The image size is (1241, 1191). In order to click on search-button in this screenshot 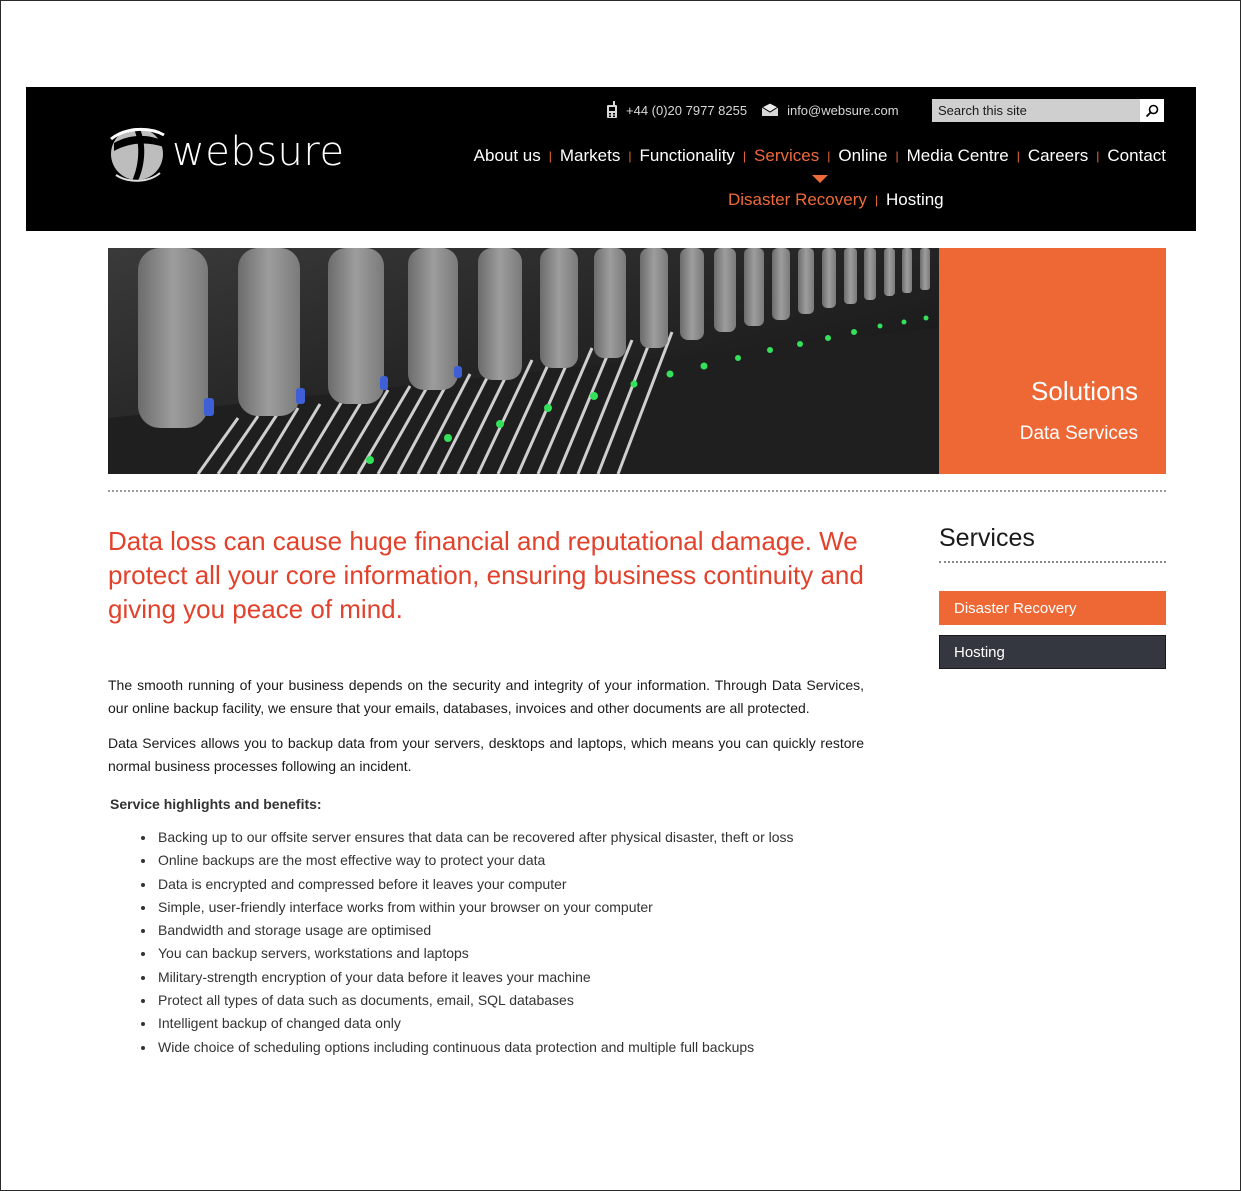, I will do `click(1152, 110)`.